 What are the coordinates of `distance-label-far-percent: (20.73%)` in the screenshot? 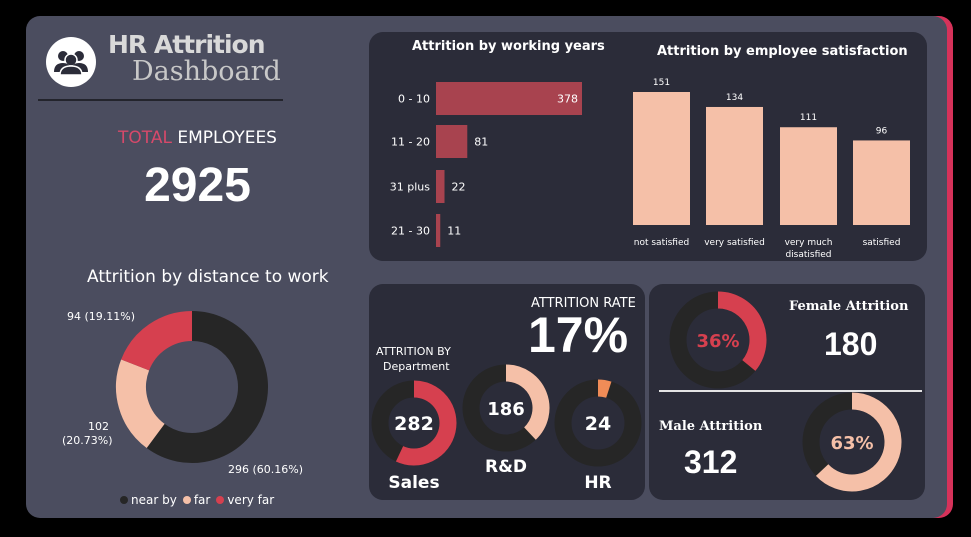 It's located at (87, 440).